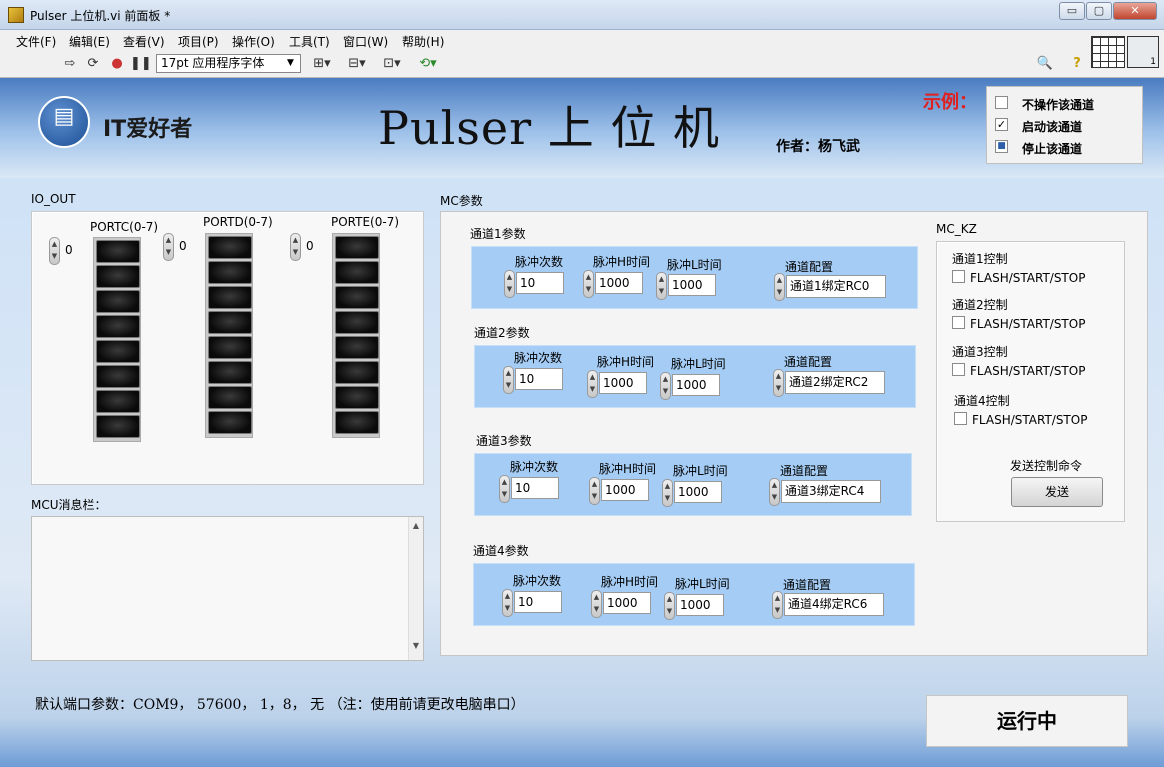 The height and width of the screenshot is (767, 1164). I want to click on portd-value: 0, so click(188, 247).